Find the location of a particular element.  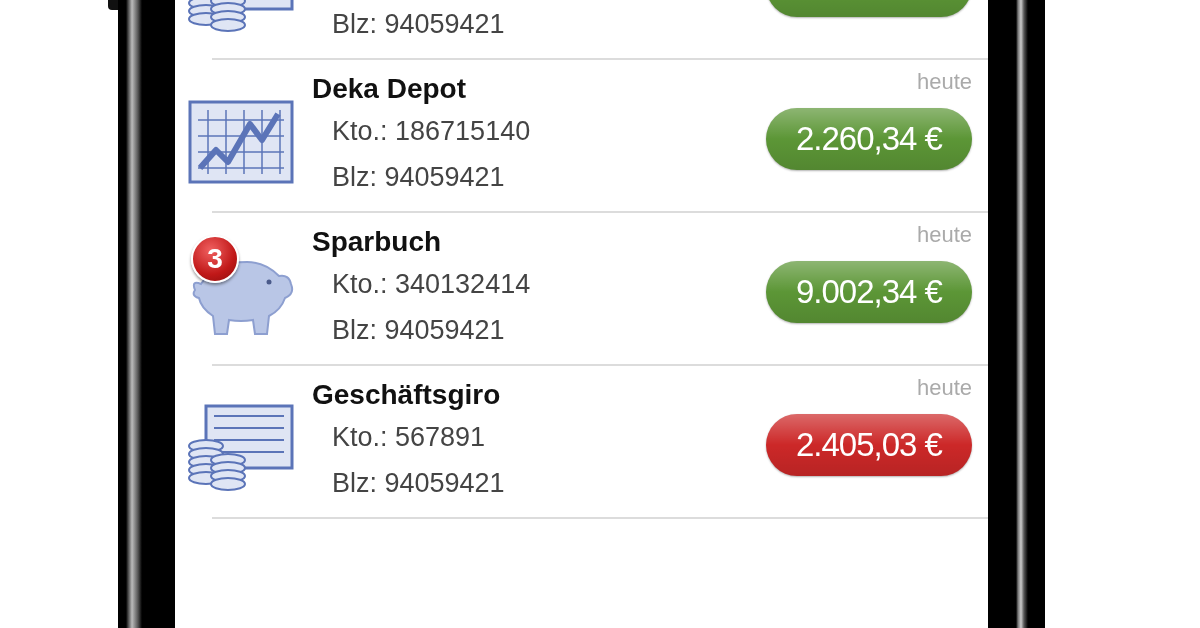

account-number: Kto.: 567891 is located at coordinates (409, 437).